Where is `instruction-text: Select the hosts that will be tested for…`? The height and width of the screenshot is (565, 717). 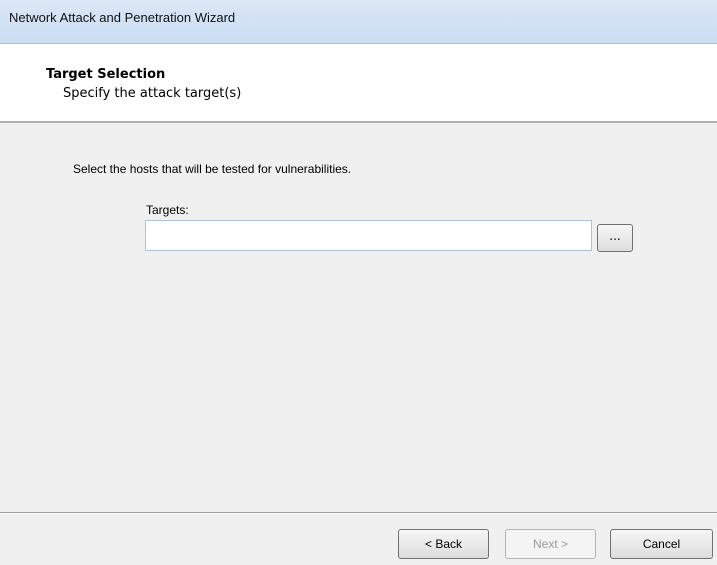
instruction-text: Select the hosts that will be tested for… is located at coordinates (212, 169).